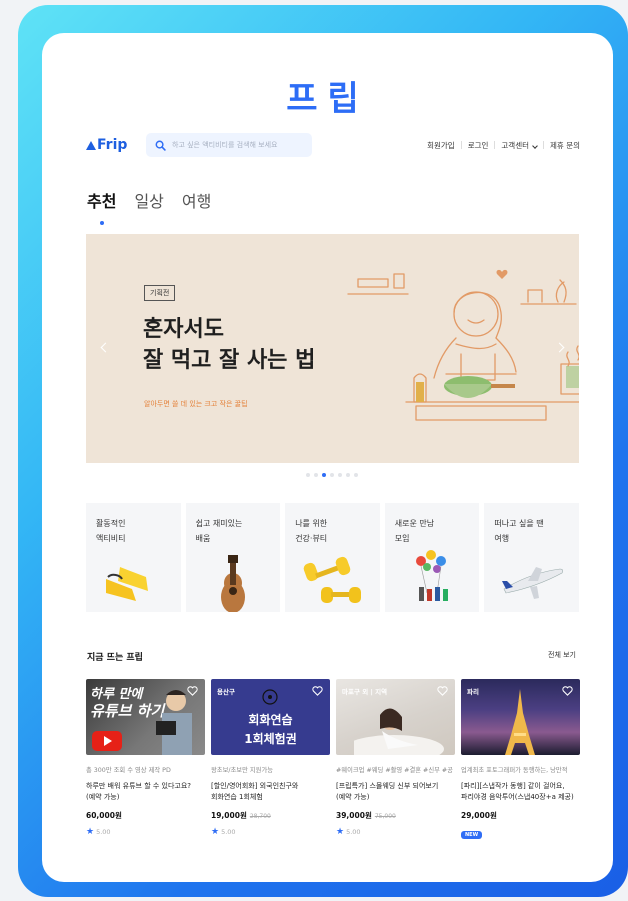 Image resolution: width=628 pixels, height=901 pixels. I want to click on logo-text: Frip, so click(112, 145).